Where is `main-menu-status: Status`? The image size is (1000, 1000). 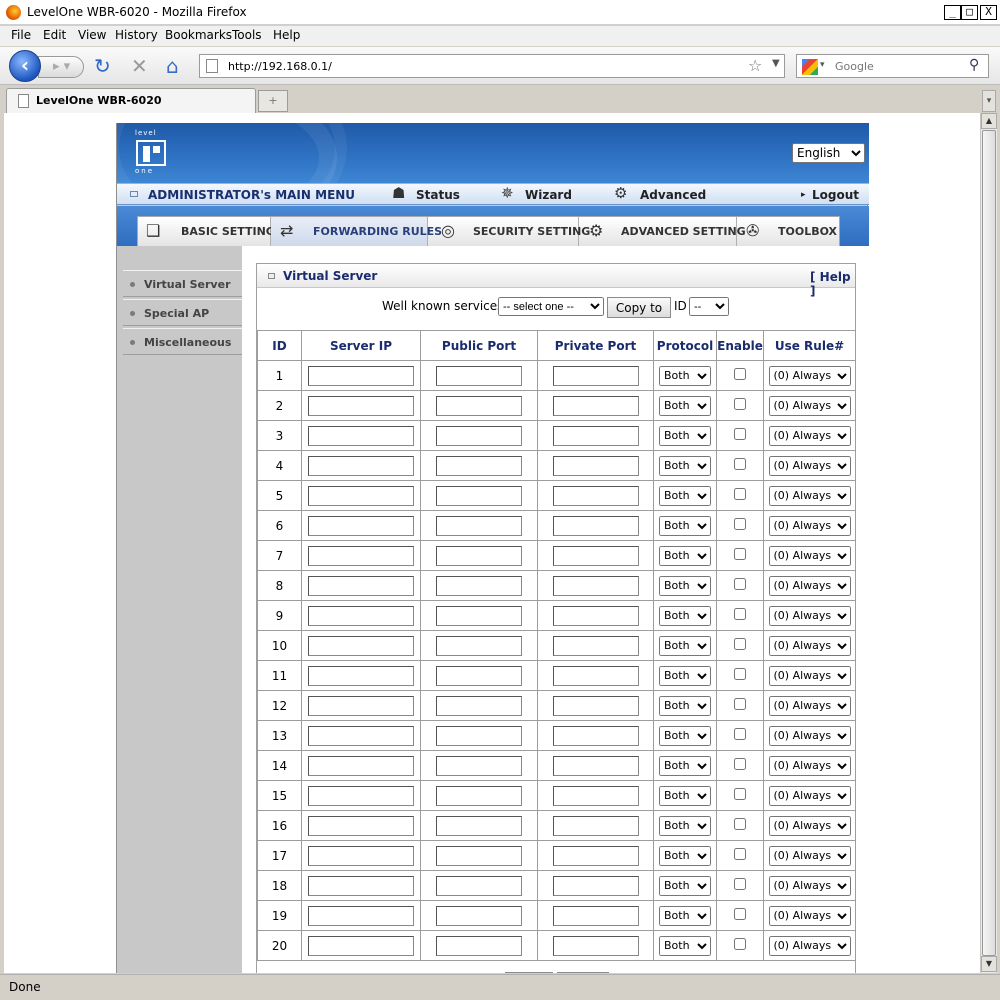 main-menu-status: Status is located at coordinates (438, 195).